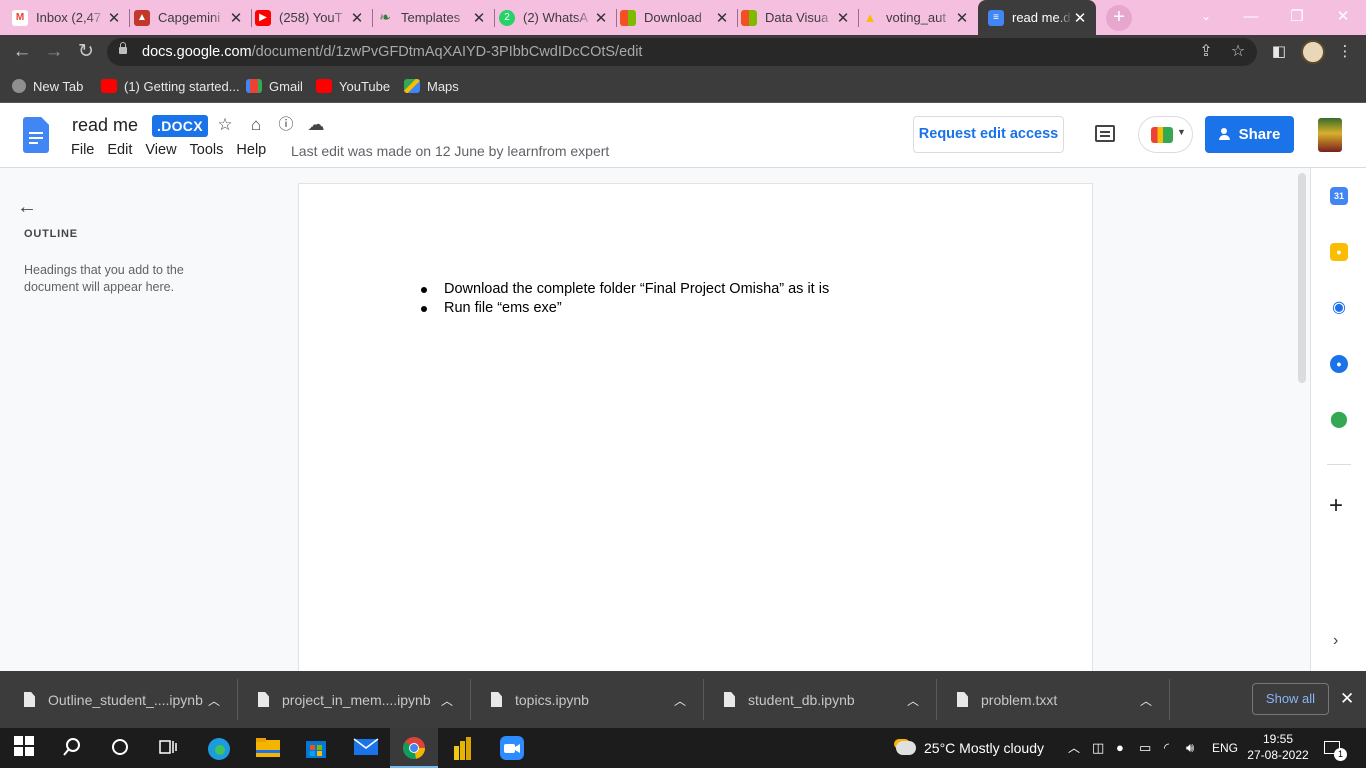  What do you see at coordinates (1206, 52) in the screenshot?
I see `share-page-icon: ⇪` at bounding box center [1206, 52].